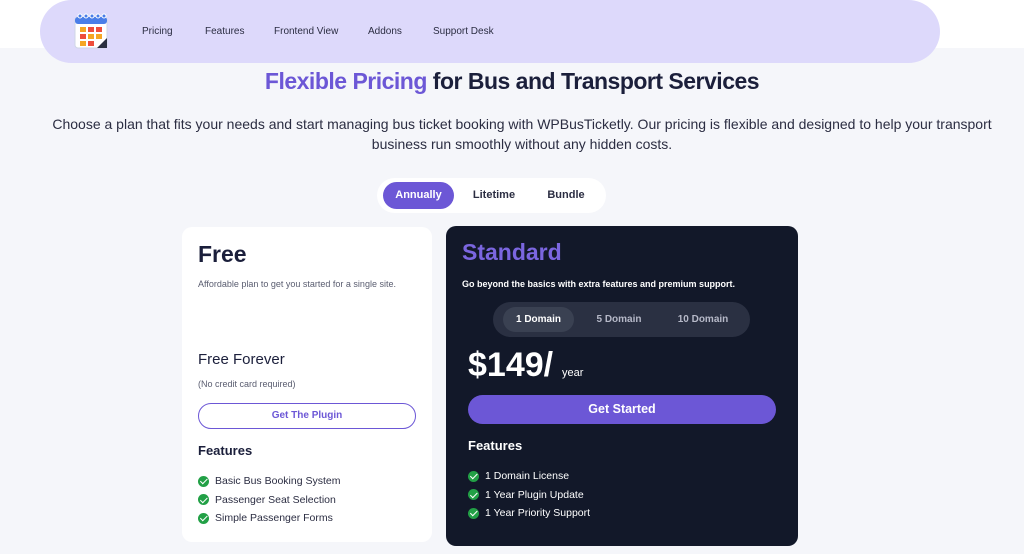 The width and height of the screenshot is (1024, 554). What do you see at coordinates (512, 252) in the screenshot?
I see `plan-name: Standard` at bounding box center [512, 252].